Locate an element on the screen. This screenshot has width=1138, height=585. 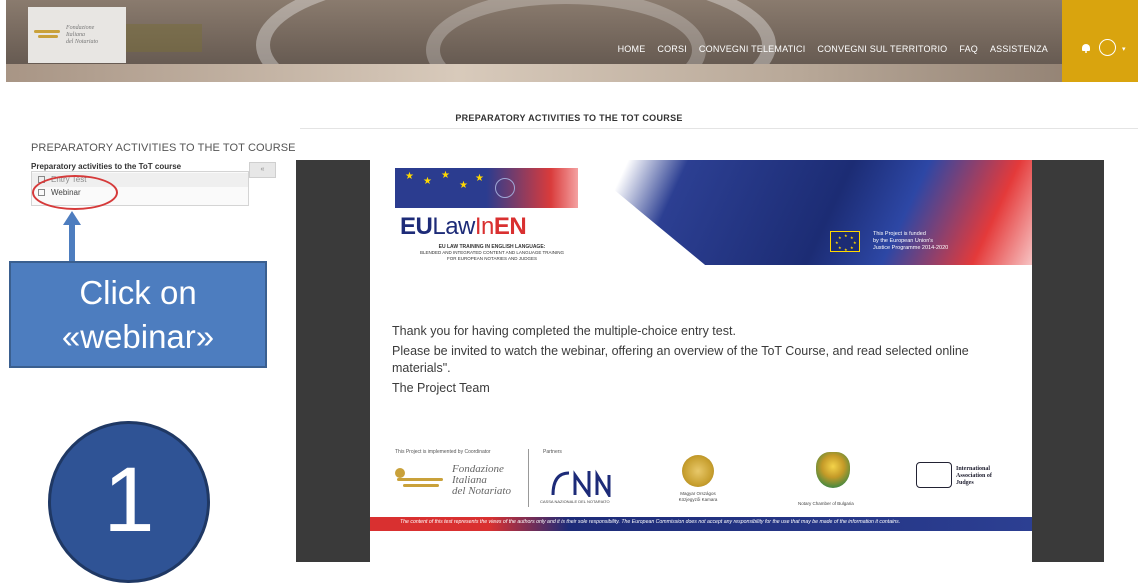
banner-flag-image: ★ ★ ★ ★ ★ is located at coordinates (486, 188).